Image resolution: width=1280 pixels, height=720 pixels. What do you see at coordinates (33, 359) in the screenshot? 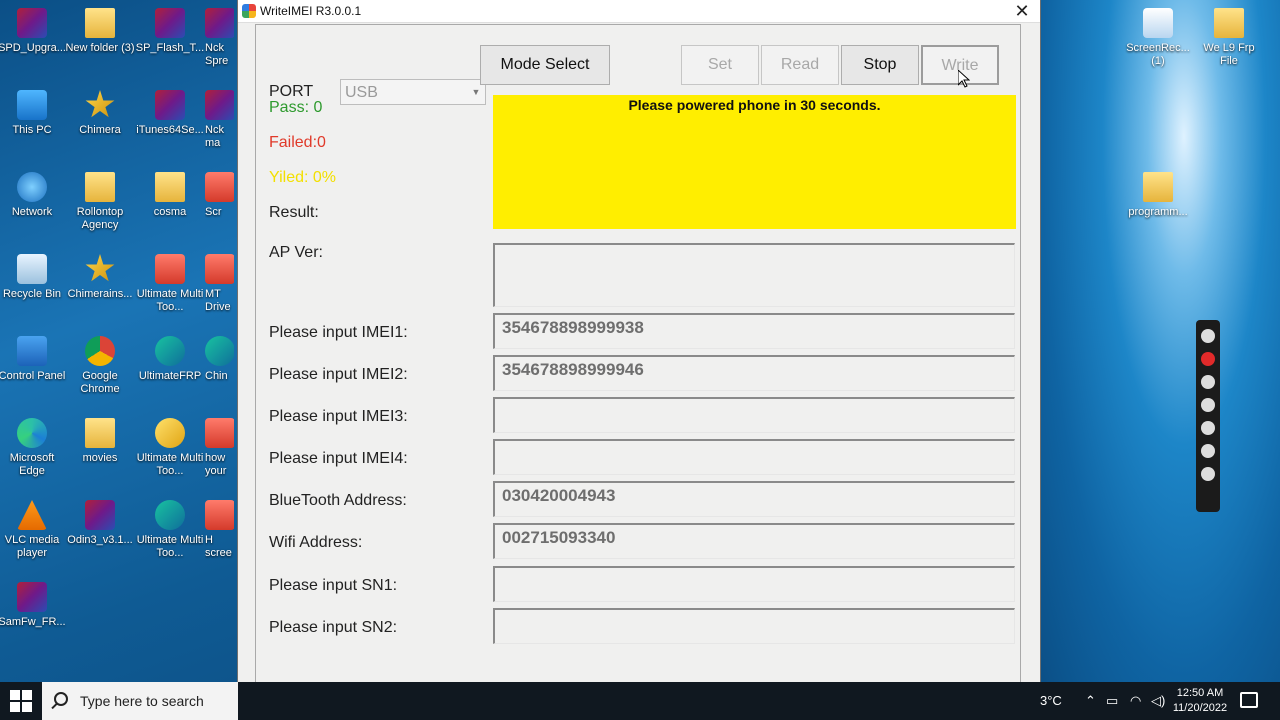
I see `desktop-icon: Control Panel` at bounding box center [33, 359].